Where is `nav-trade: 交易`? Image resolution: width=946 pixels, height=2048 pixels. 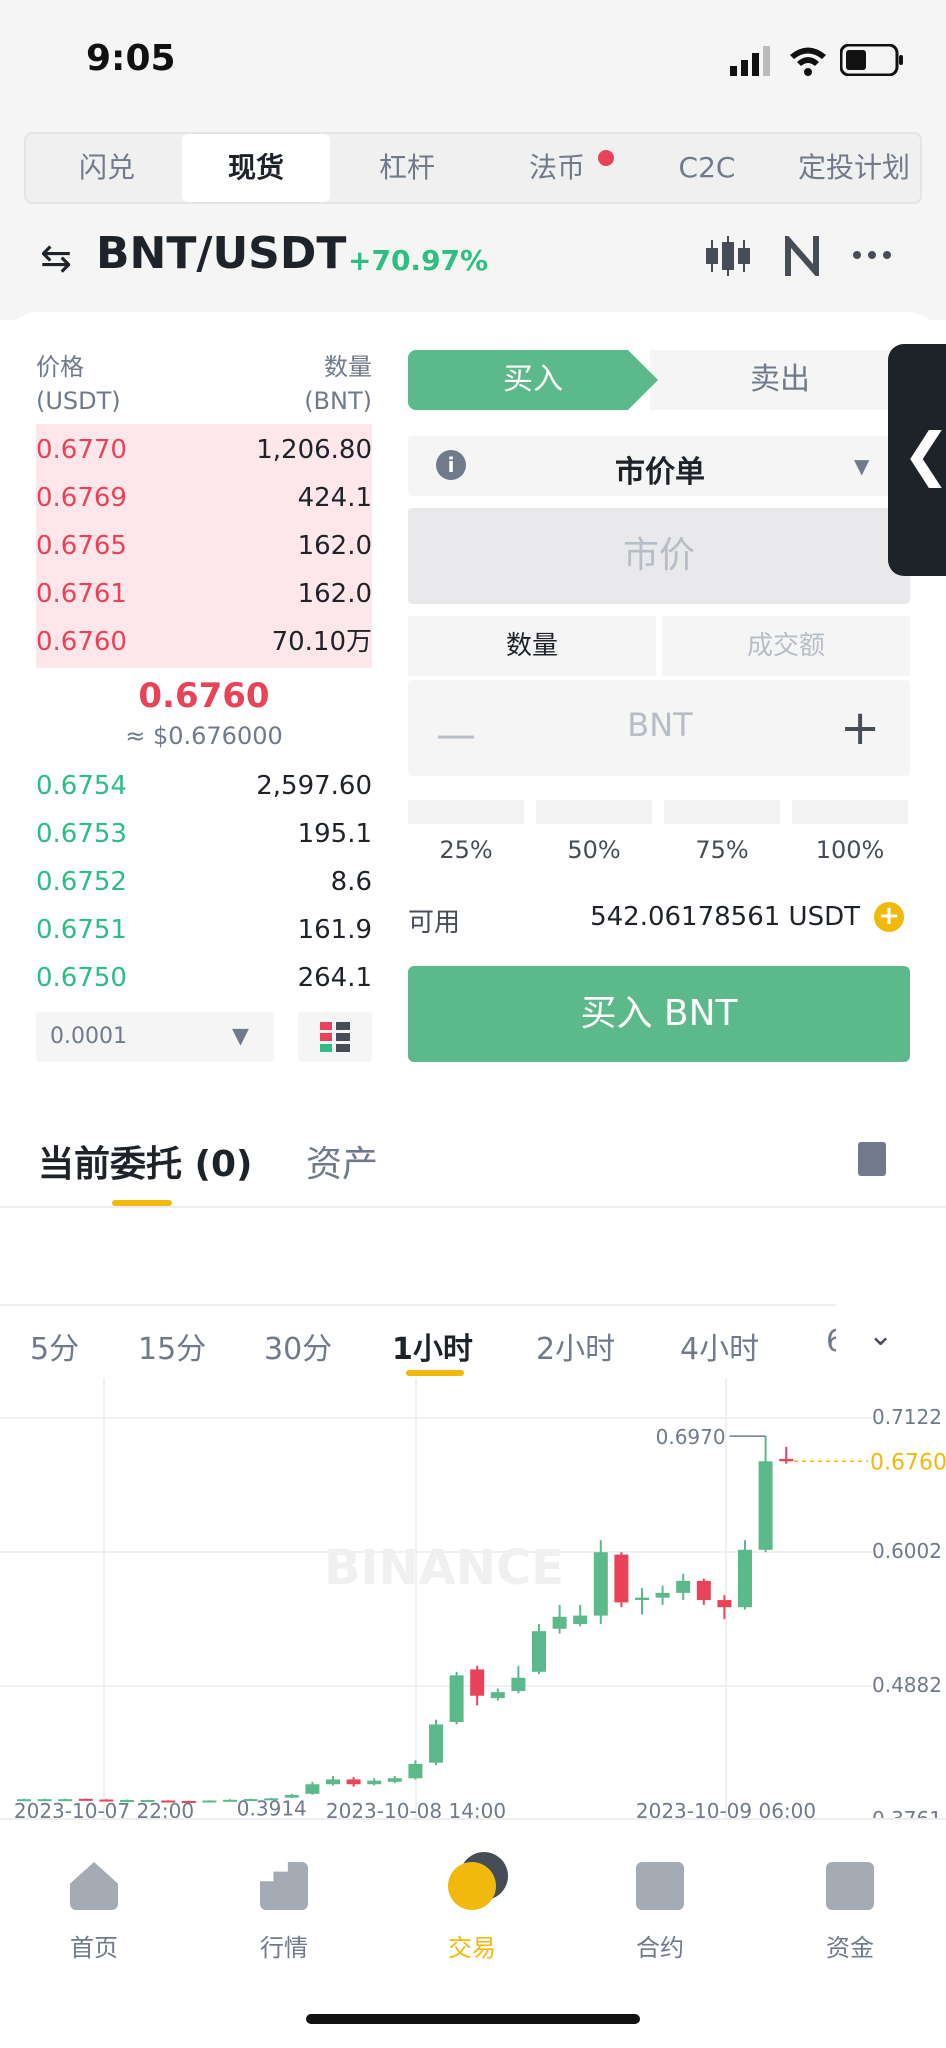 nav-trade: 交易 is located at coordinates (472, 1912).